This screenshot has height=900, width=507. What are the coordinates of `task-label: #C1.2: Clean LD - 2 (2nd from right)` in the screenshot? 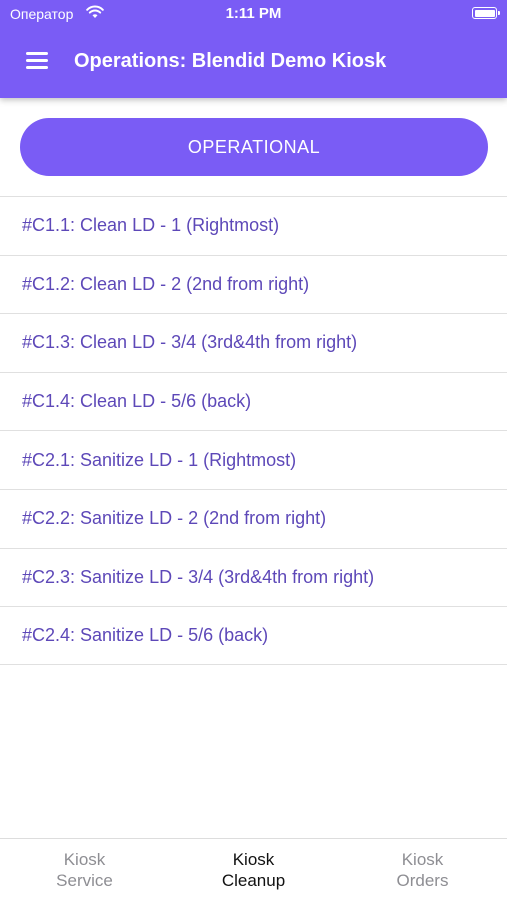 It's located at (166, 283).